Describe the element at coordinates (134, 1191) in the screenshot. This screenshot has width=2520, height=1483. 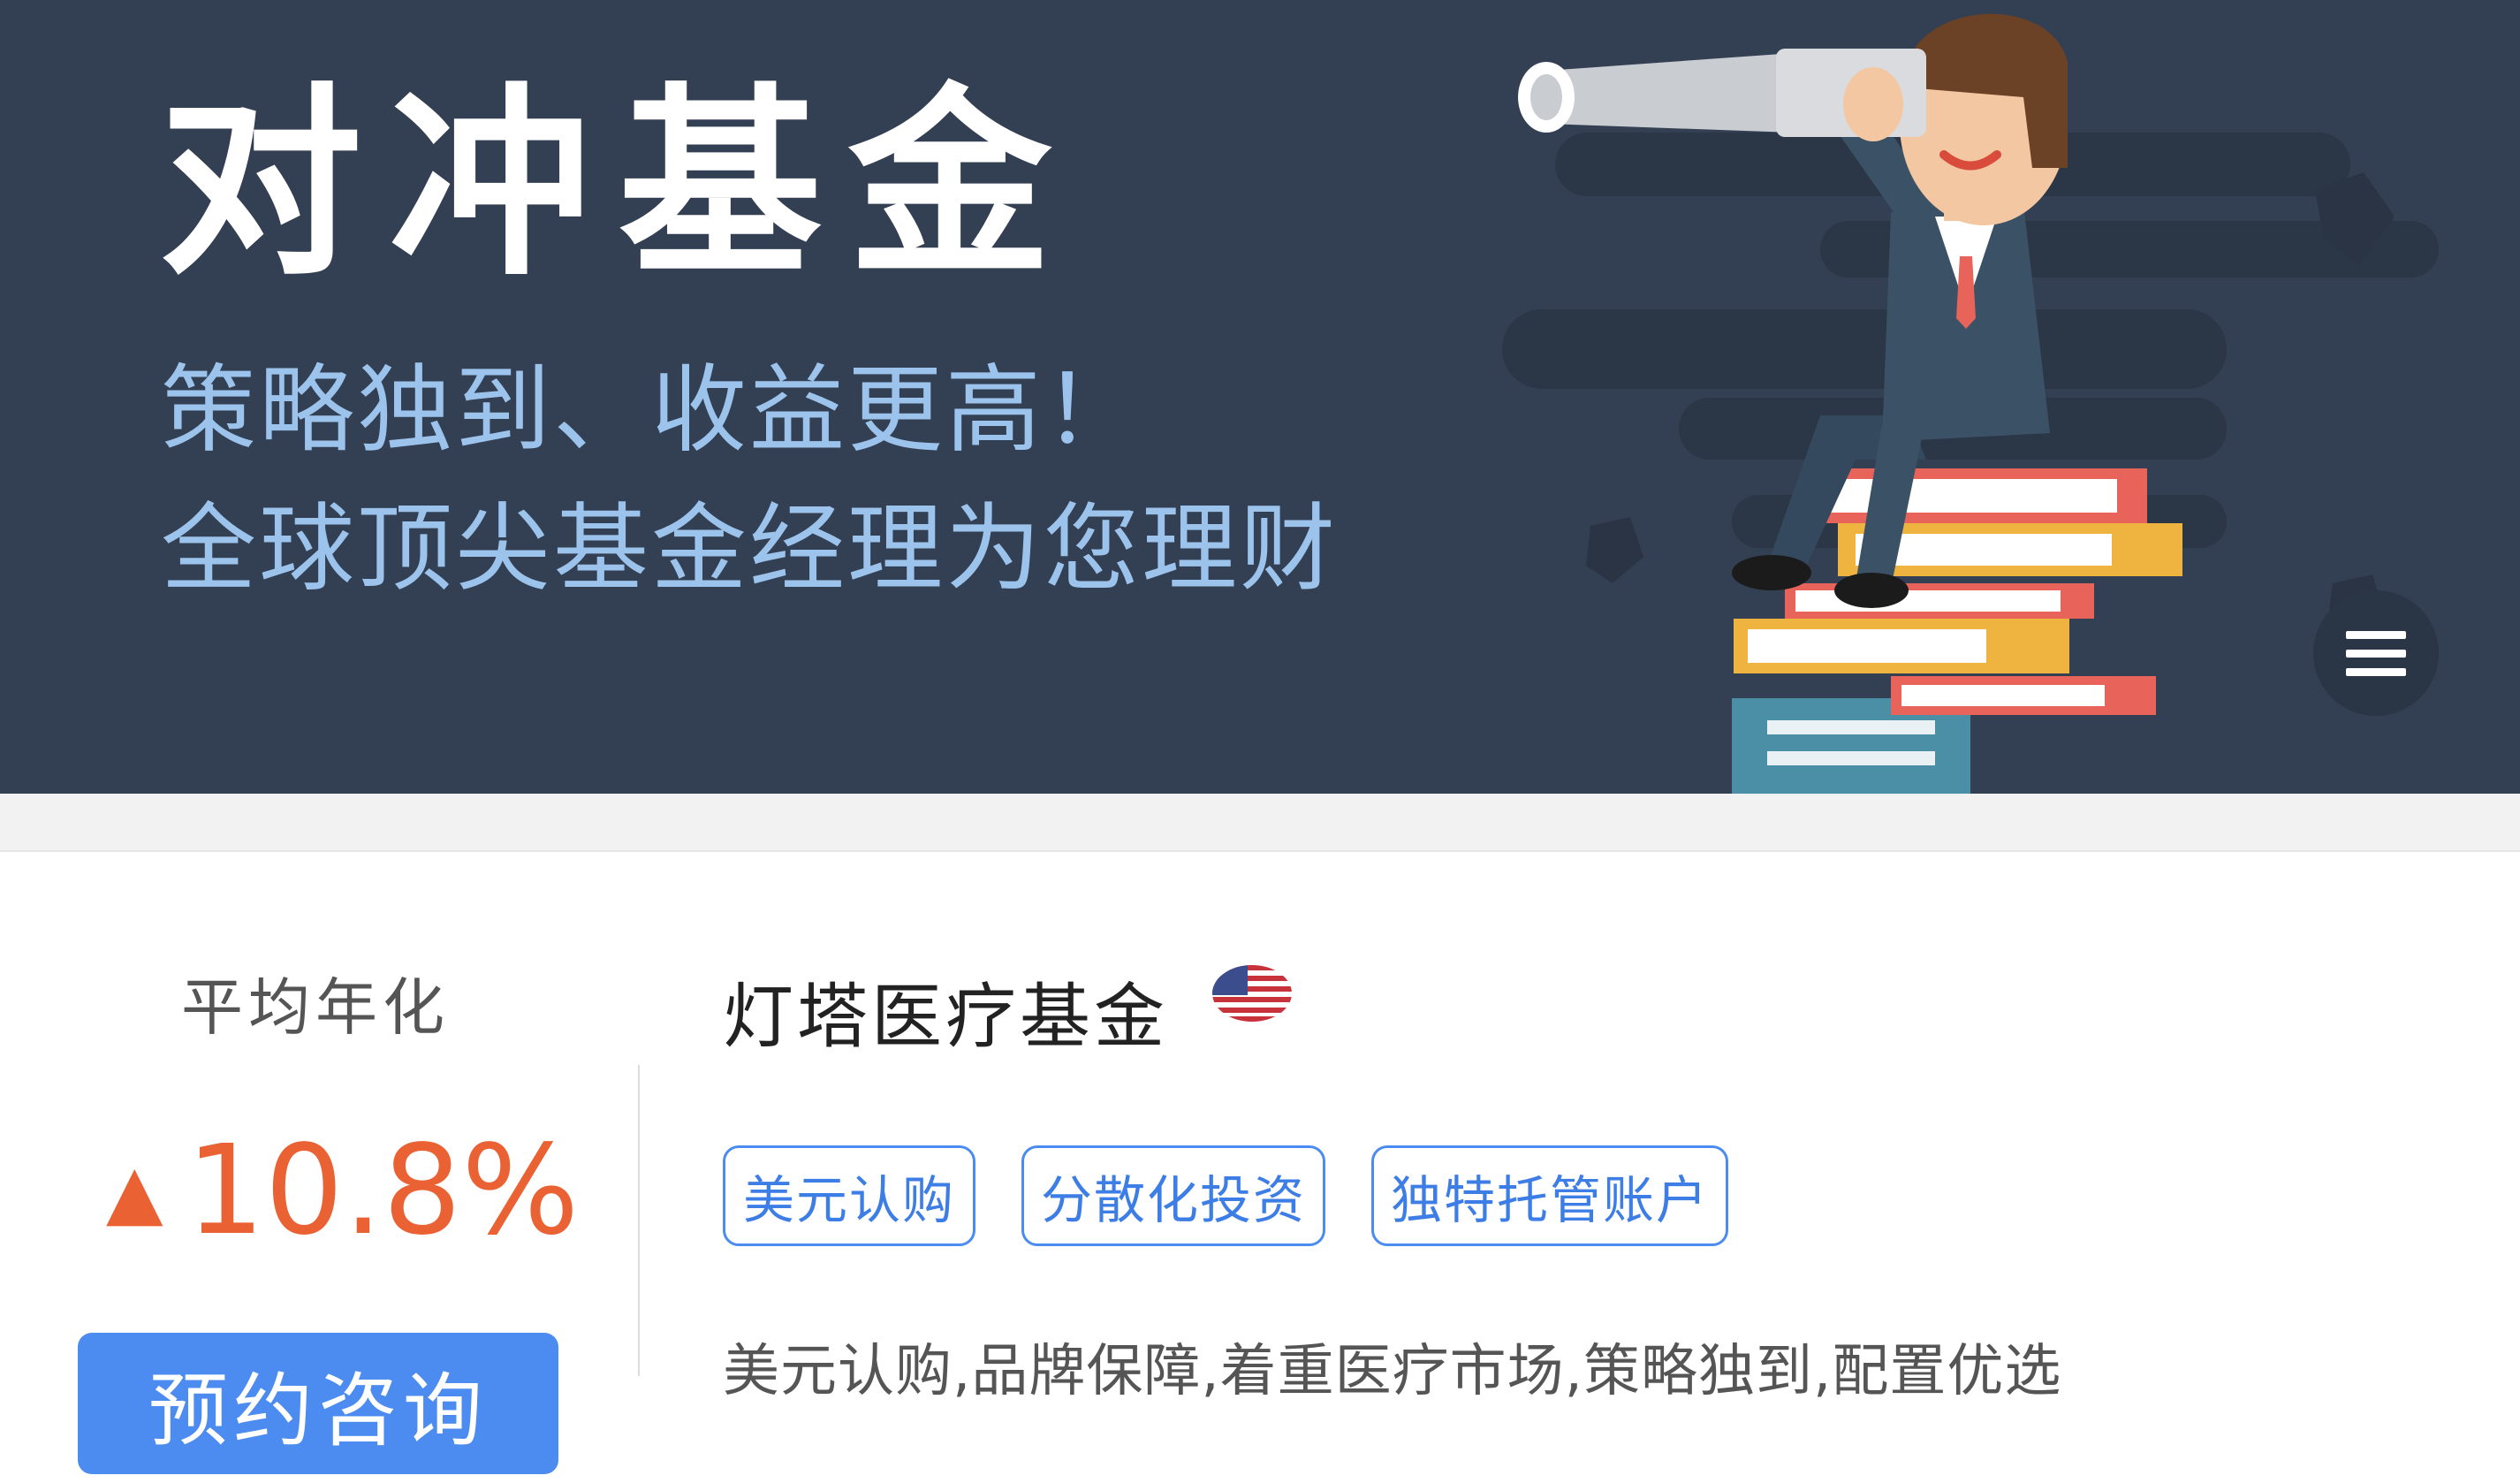
I see `up-arrow-icon: ▲` at that location.